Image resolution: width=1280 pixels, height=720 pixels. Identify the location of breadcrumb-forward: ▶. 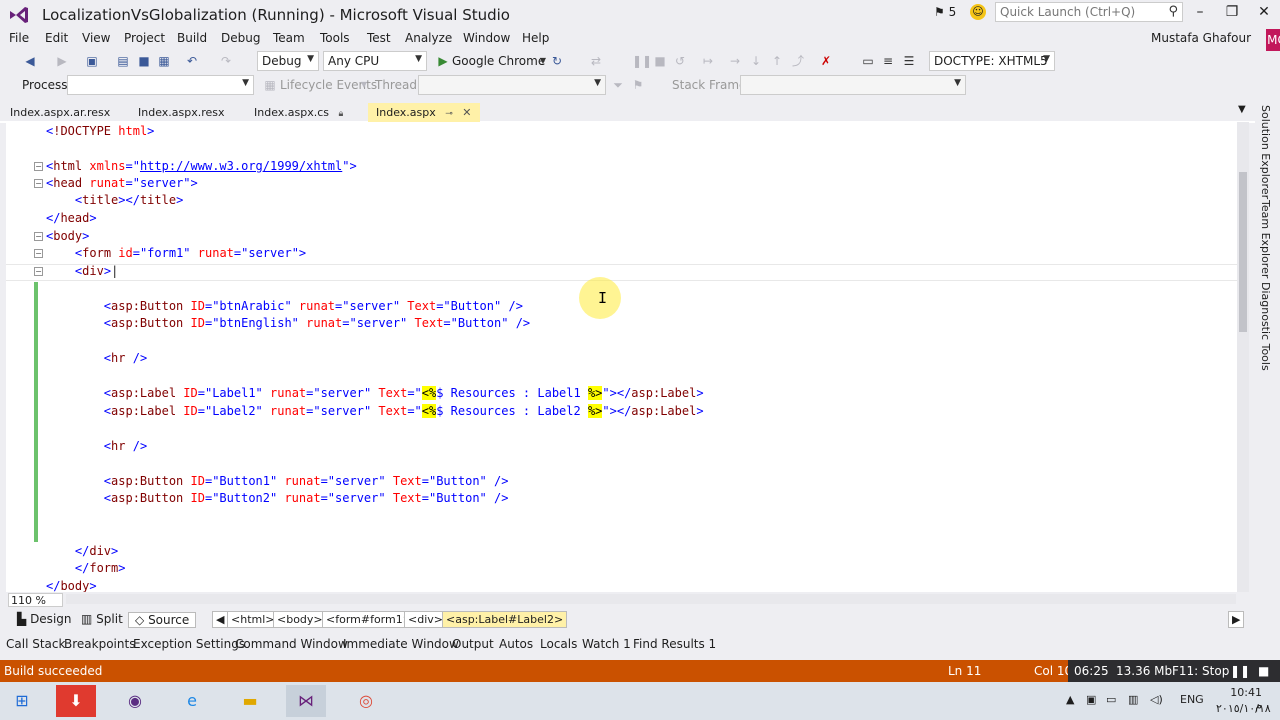
(1236, 619).